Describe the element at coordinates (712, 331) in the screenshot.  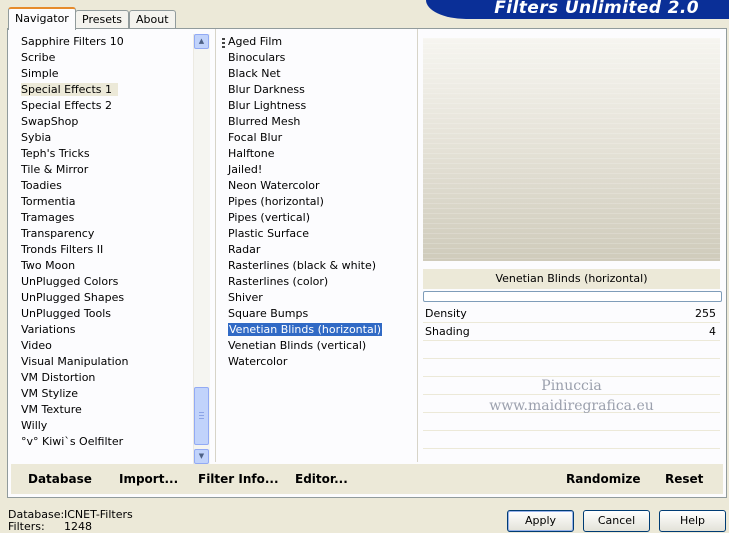
I see `param-value: 4` at that location.